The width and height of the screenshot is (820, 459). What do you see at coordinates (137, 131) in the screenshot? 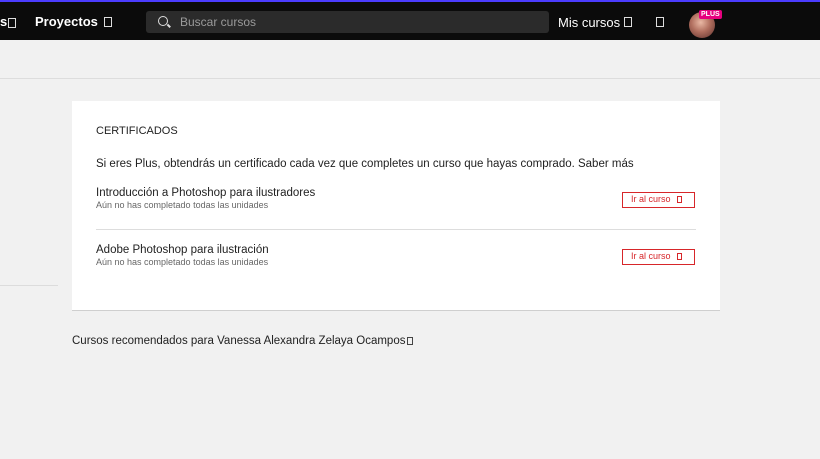
I see `certificates-title: CERTIFICADOS` at bounding box center [137, 131].